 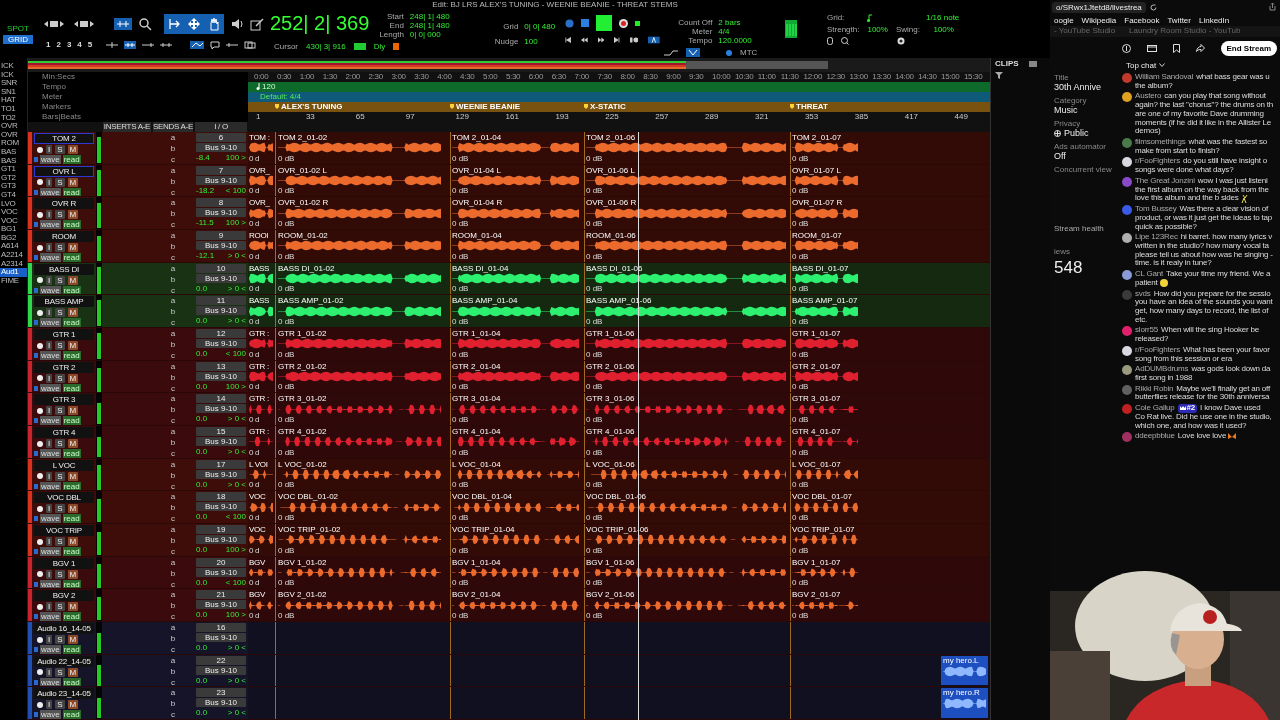 What do you see at coordinates (221, 431) in the screenshot?
I see `input-selector: 15` at bounding box center [221, 431].